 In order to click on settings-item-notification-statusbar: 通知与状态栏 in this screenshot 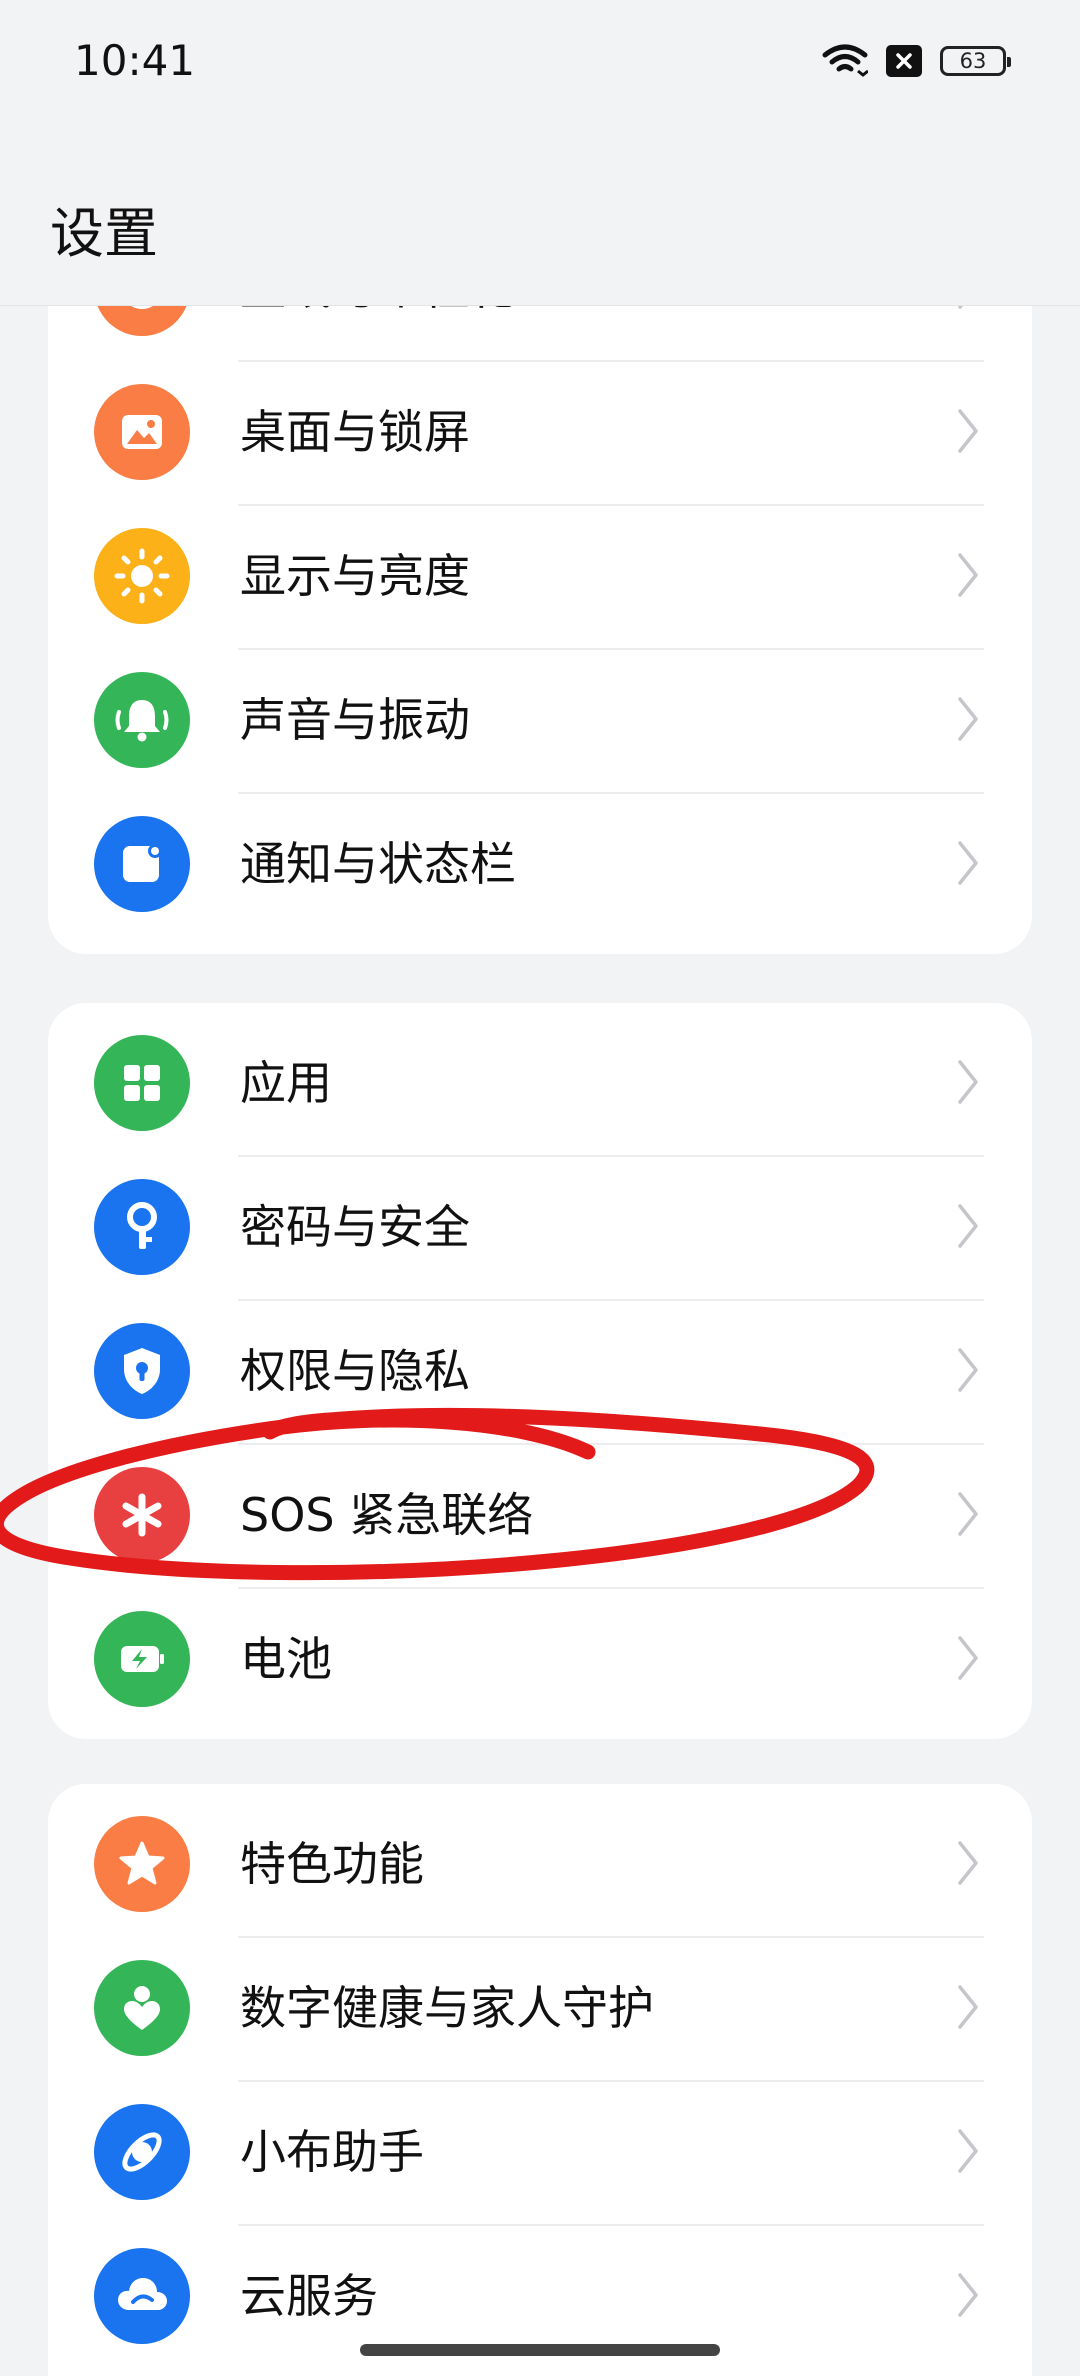, I will do `click(540, 864)`.